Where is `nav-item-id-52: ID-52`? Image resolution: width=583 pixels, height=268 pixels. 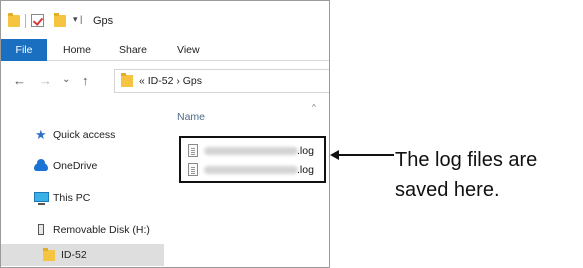
nav-item-id-52: ID-52 is located at coordinates (82, 255).